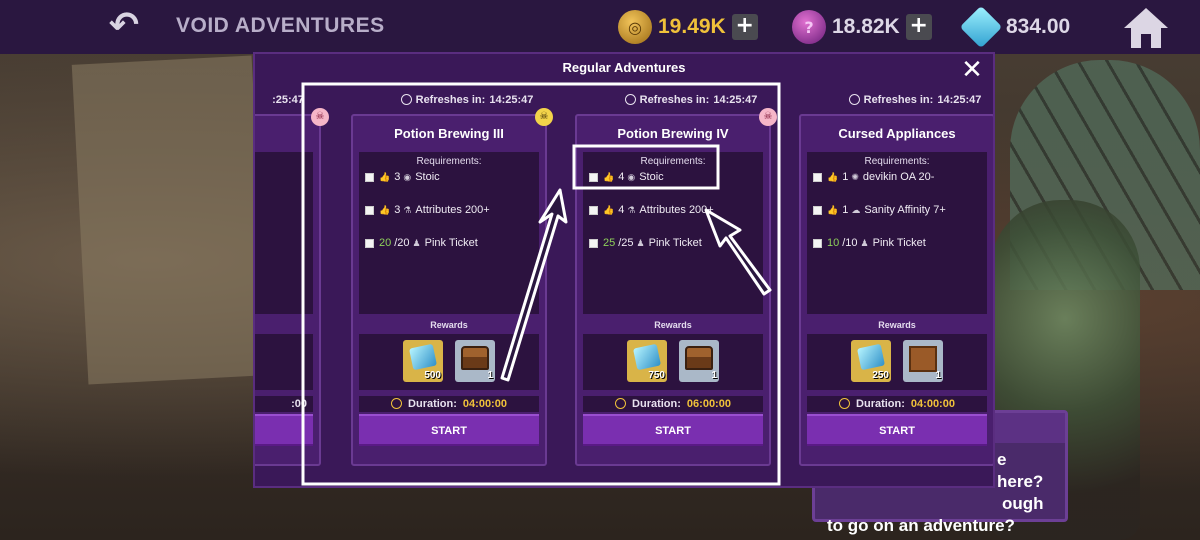 This screenshot has height=540, width=1200. I want to click on crate-reward: 1, so click(923, 361).